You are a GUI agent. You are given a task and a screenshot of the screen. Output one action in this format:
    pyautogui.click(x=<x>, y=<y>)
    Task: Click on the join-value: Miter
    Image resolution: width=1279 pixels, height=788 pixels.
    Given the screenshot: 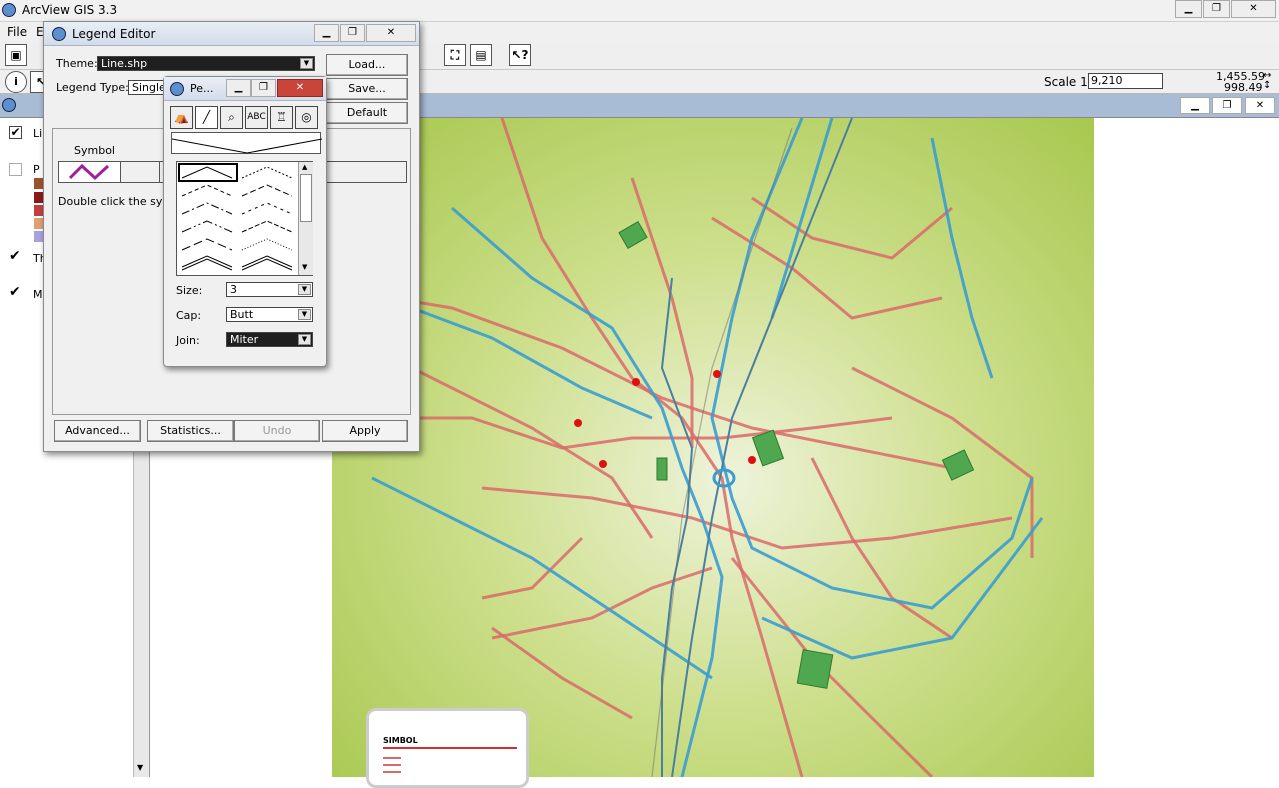 What is the action you would take?
    pyautogui.click(x=244, y=339)
    